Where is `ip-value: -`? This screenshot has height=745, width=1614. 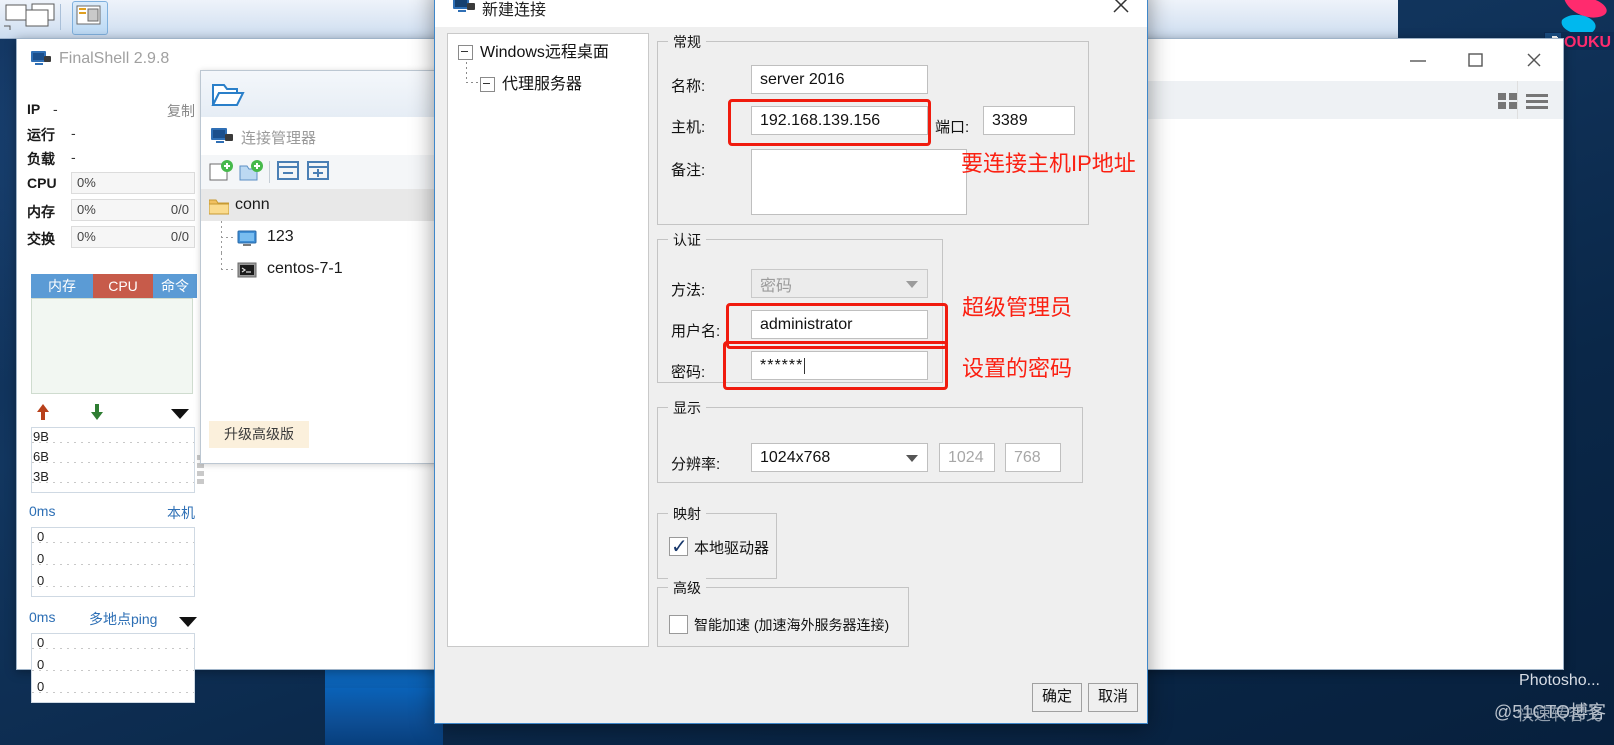 ip-value: - is located at coordinates (55, 109).